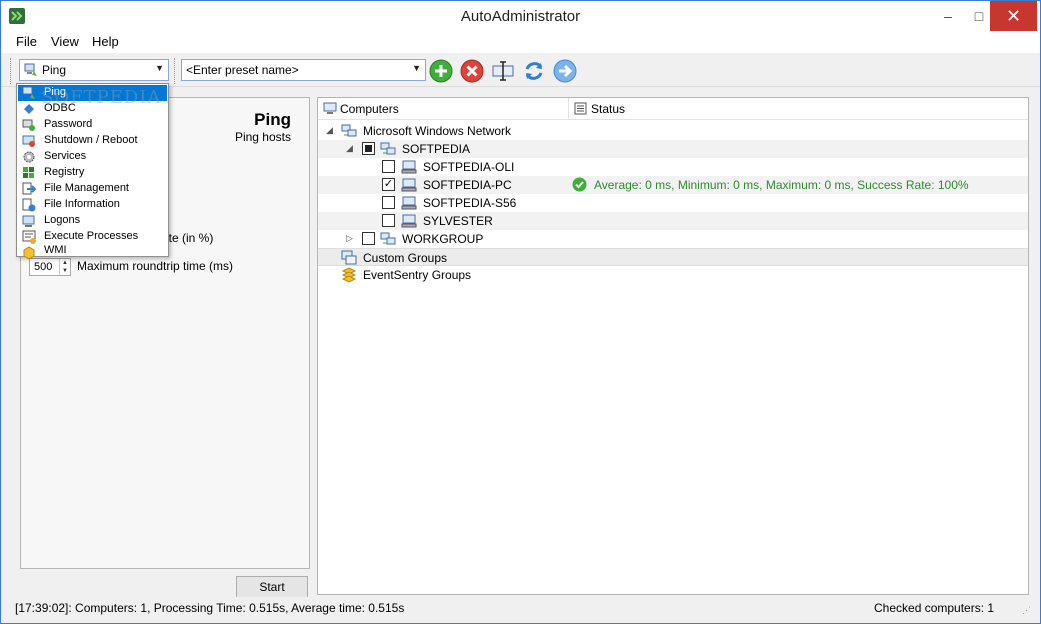 This screenshot has width=1041, height=624. Describe the element at coordinates (92, 157) in the screenshot. I see `dropdown-item-services: Services` at that location.